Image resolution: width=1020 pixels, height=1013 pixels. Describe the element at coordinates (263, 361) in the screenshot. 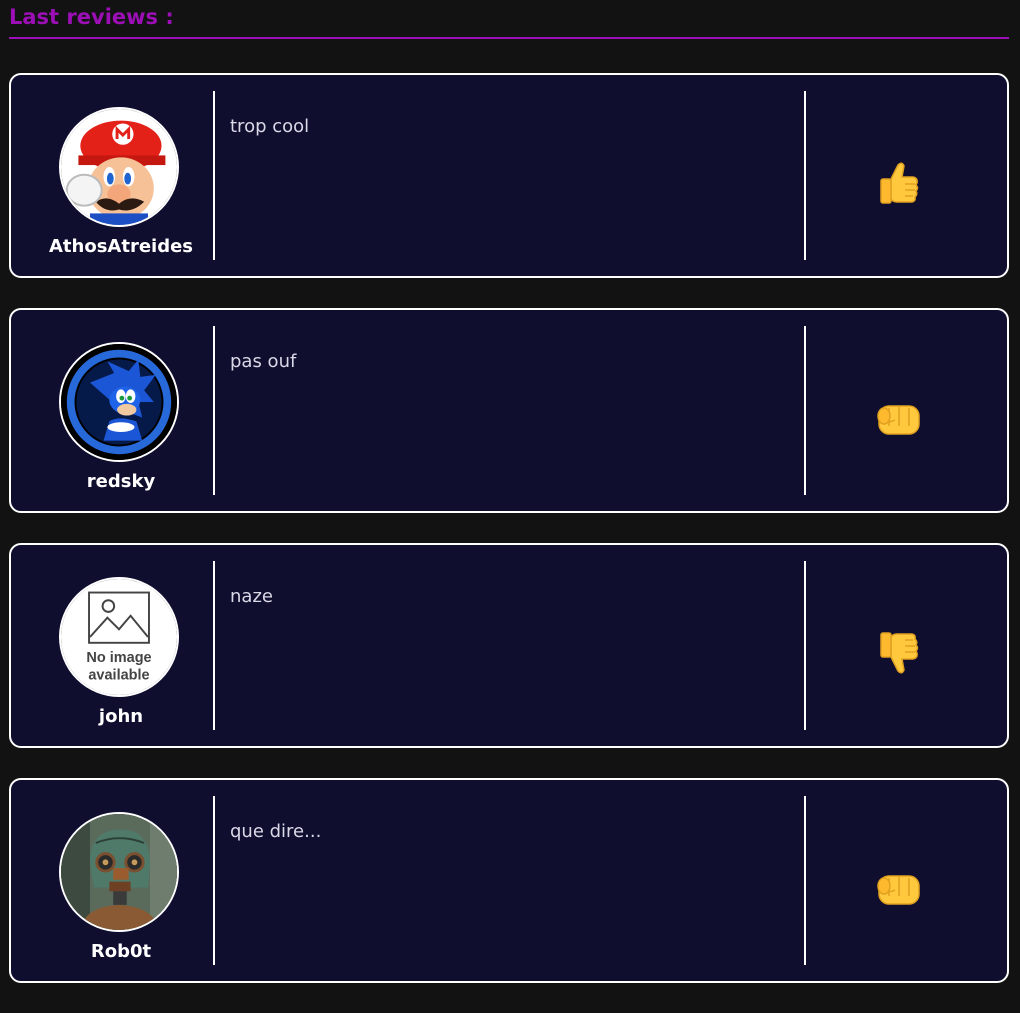

I see `review-comment: pas ouf` at that location.